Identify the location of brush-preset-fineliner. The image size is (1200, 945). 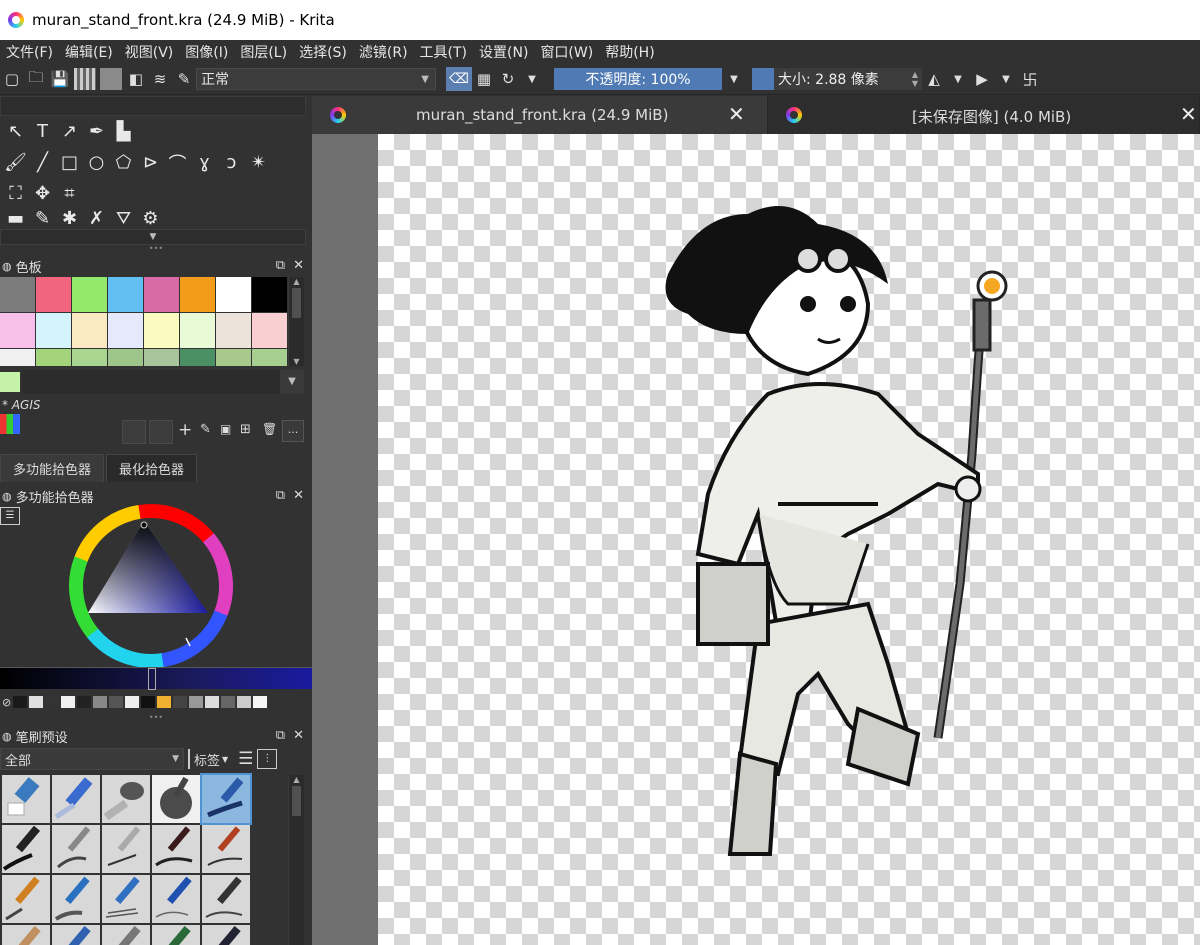
(126, 849).